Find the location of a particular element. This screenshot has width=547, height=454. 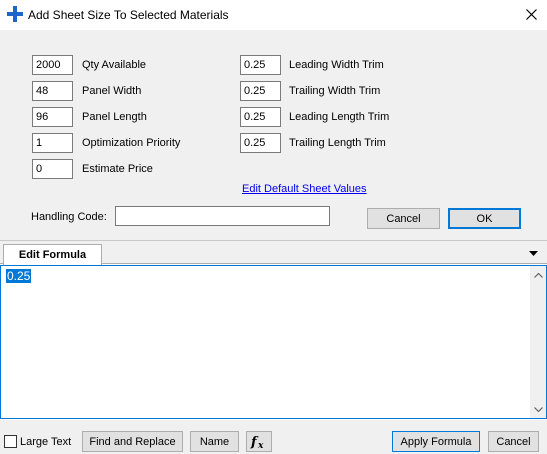

plus-icon is located at coordinates (15, 14).